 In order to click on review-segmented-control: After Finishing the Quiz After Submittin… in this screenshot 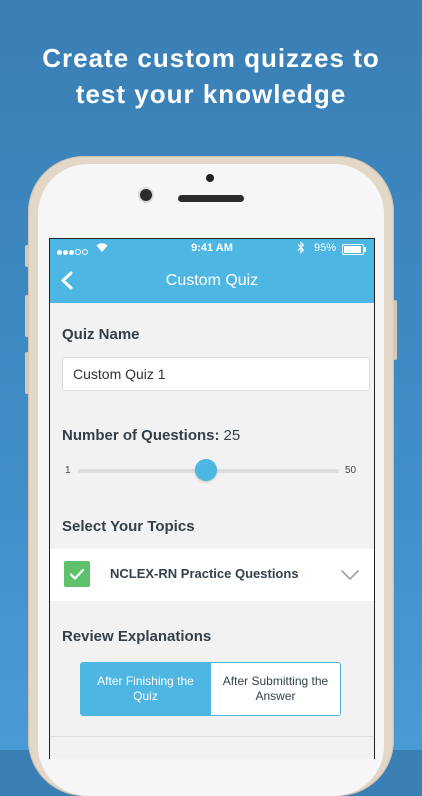, I will do `click(210, 689)`.